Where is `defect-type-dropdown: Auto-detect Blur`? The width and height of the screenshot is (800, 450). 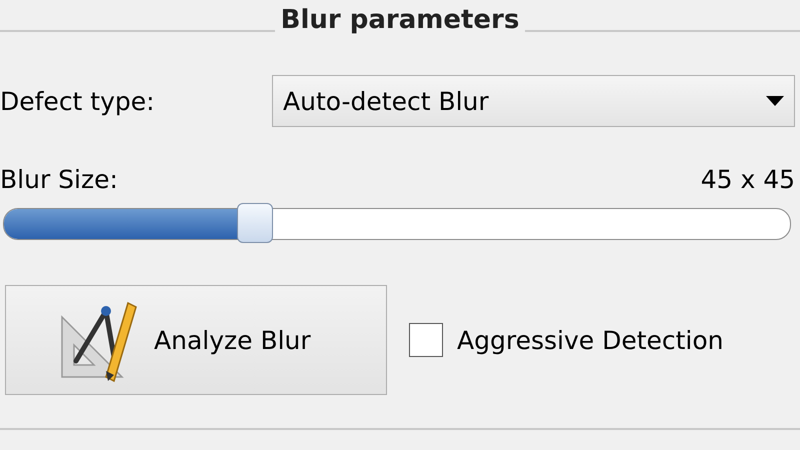 defect-type-dropdown: Auto-detect Blur is located at coordinates (533, 101).